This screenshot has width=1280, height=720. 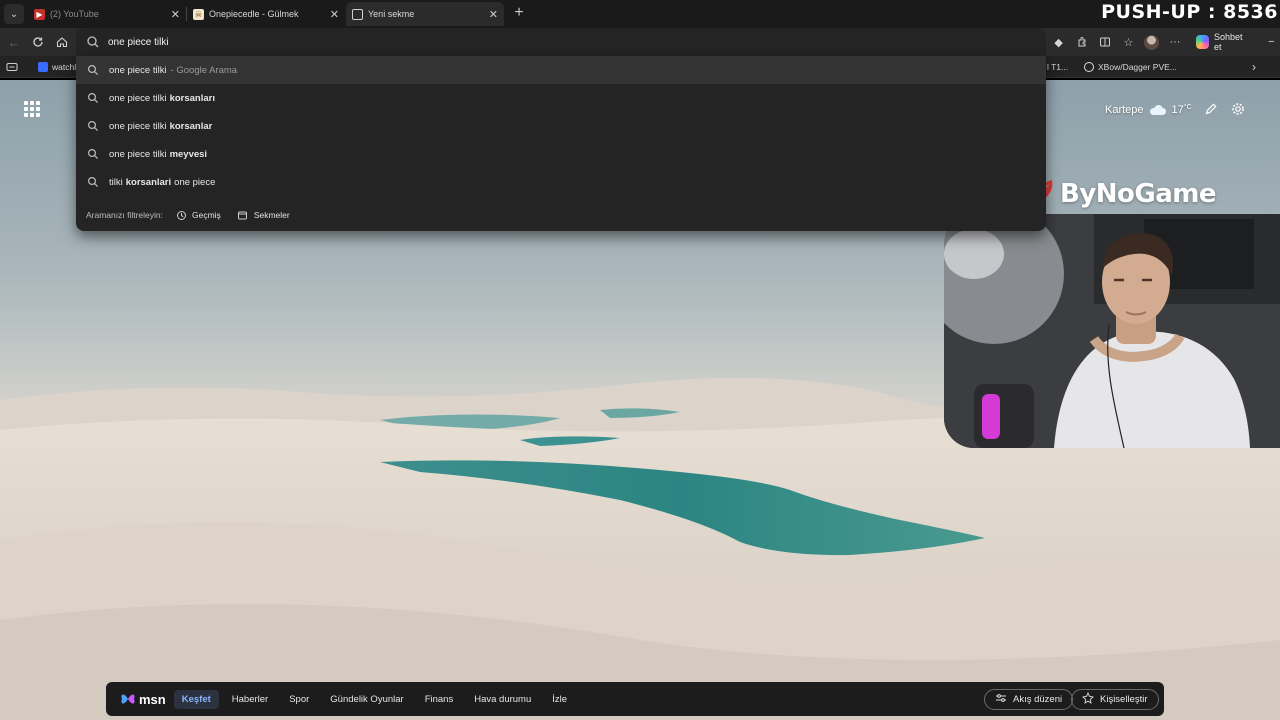 I want to click on nav-finans: Finans, so click(x=439, y=699).